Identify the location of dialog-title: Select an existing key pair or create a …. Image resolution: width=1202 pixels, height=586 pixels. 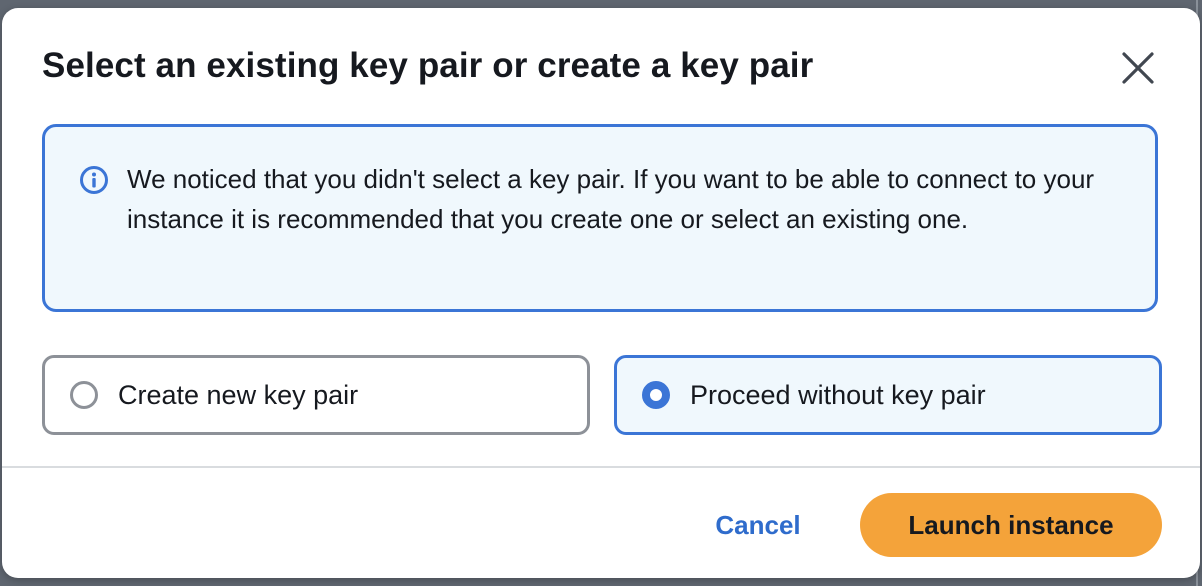
(428, 65).